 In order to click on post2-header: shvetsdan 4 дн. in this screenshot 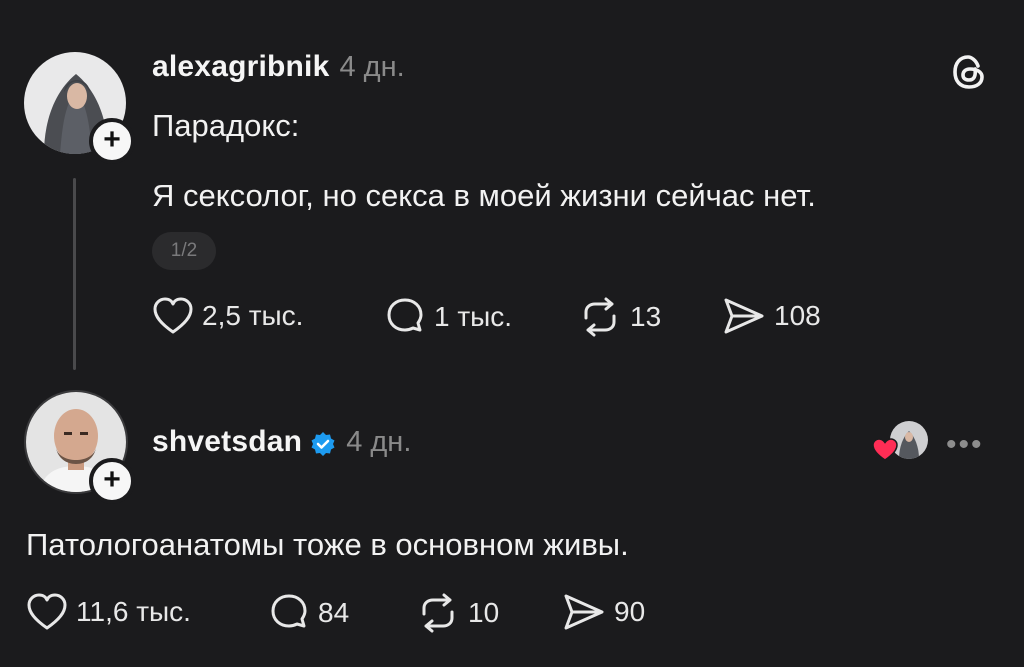, I will do `click(281, 443)`.